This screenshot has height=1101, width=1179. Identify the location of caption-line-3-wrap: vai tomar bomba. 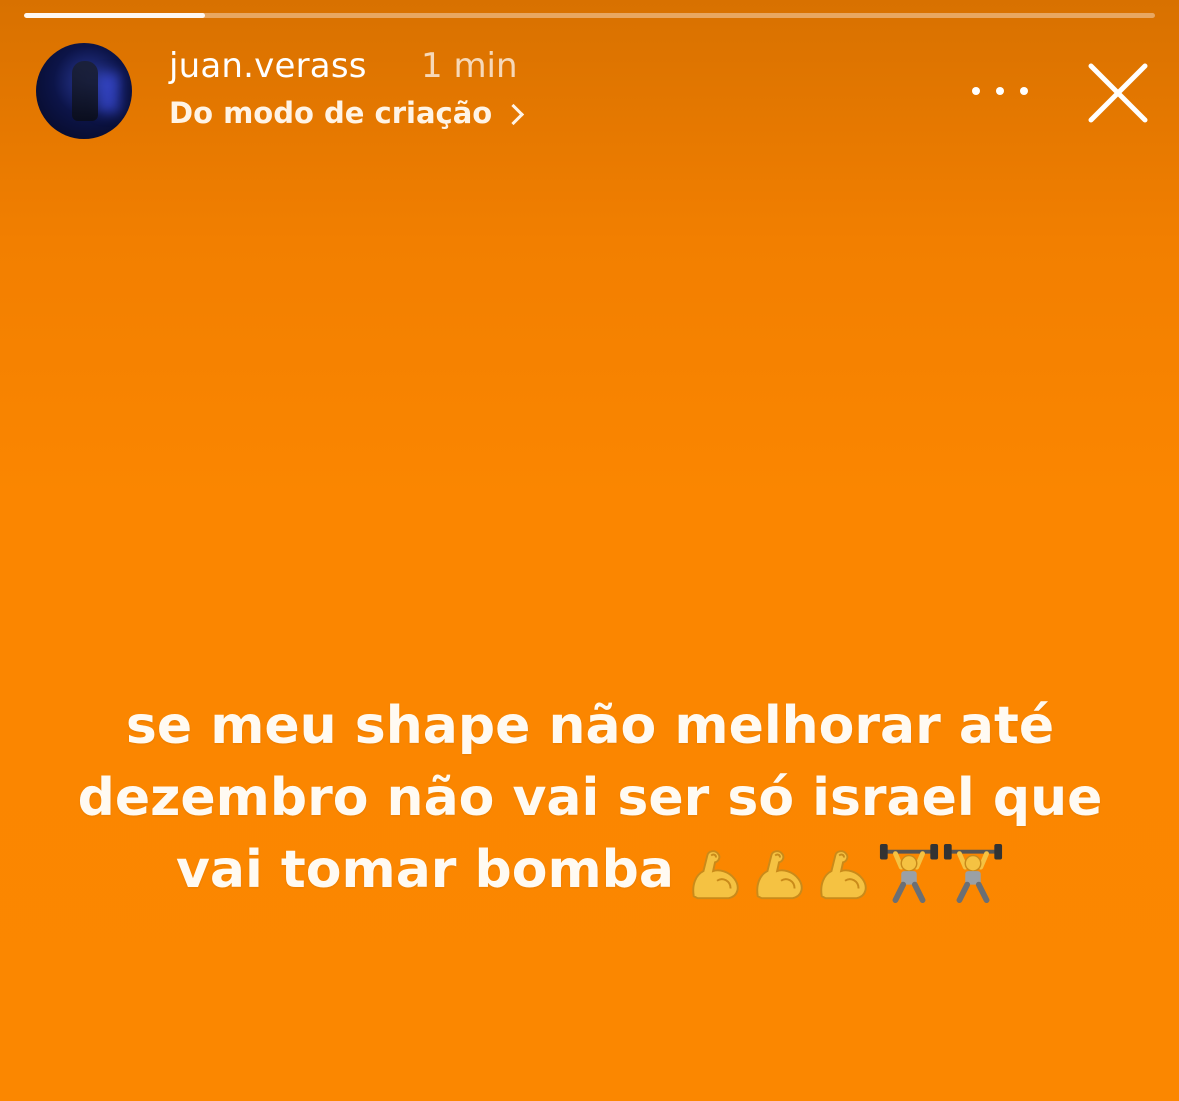
(590, 870).